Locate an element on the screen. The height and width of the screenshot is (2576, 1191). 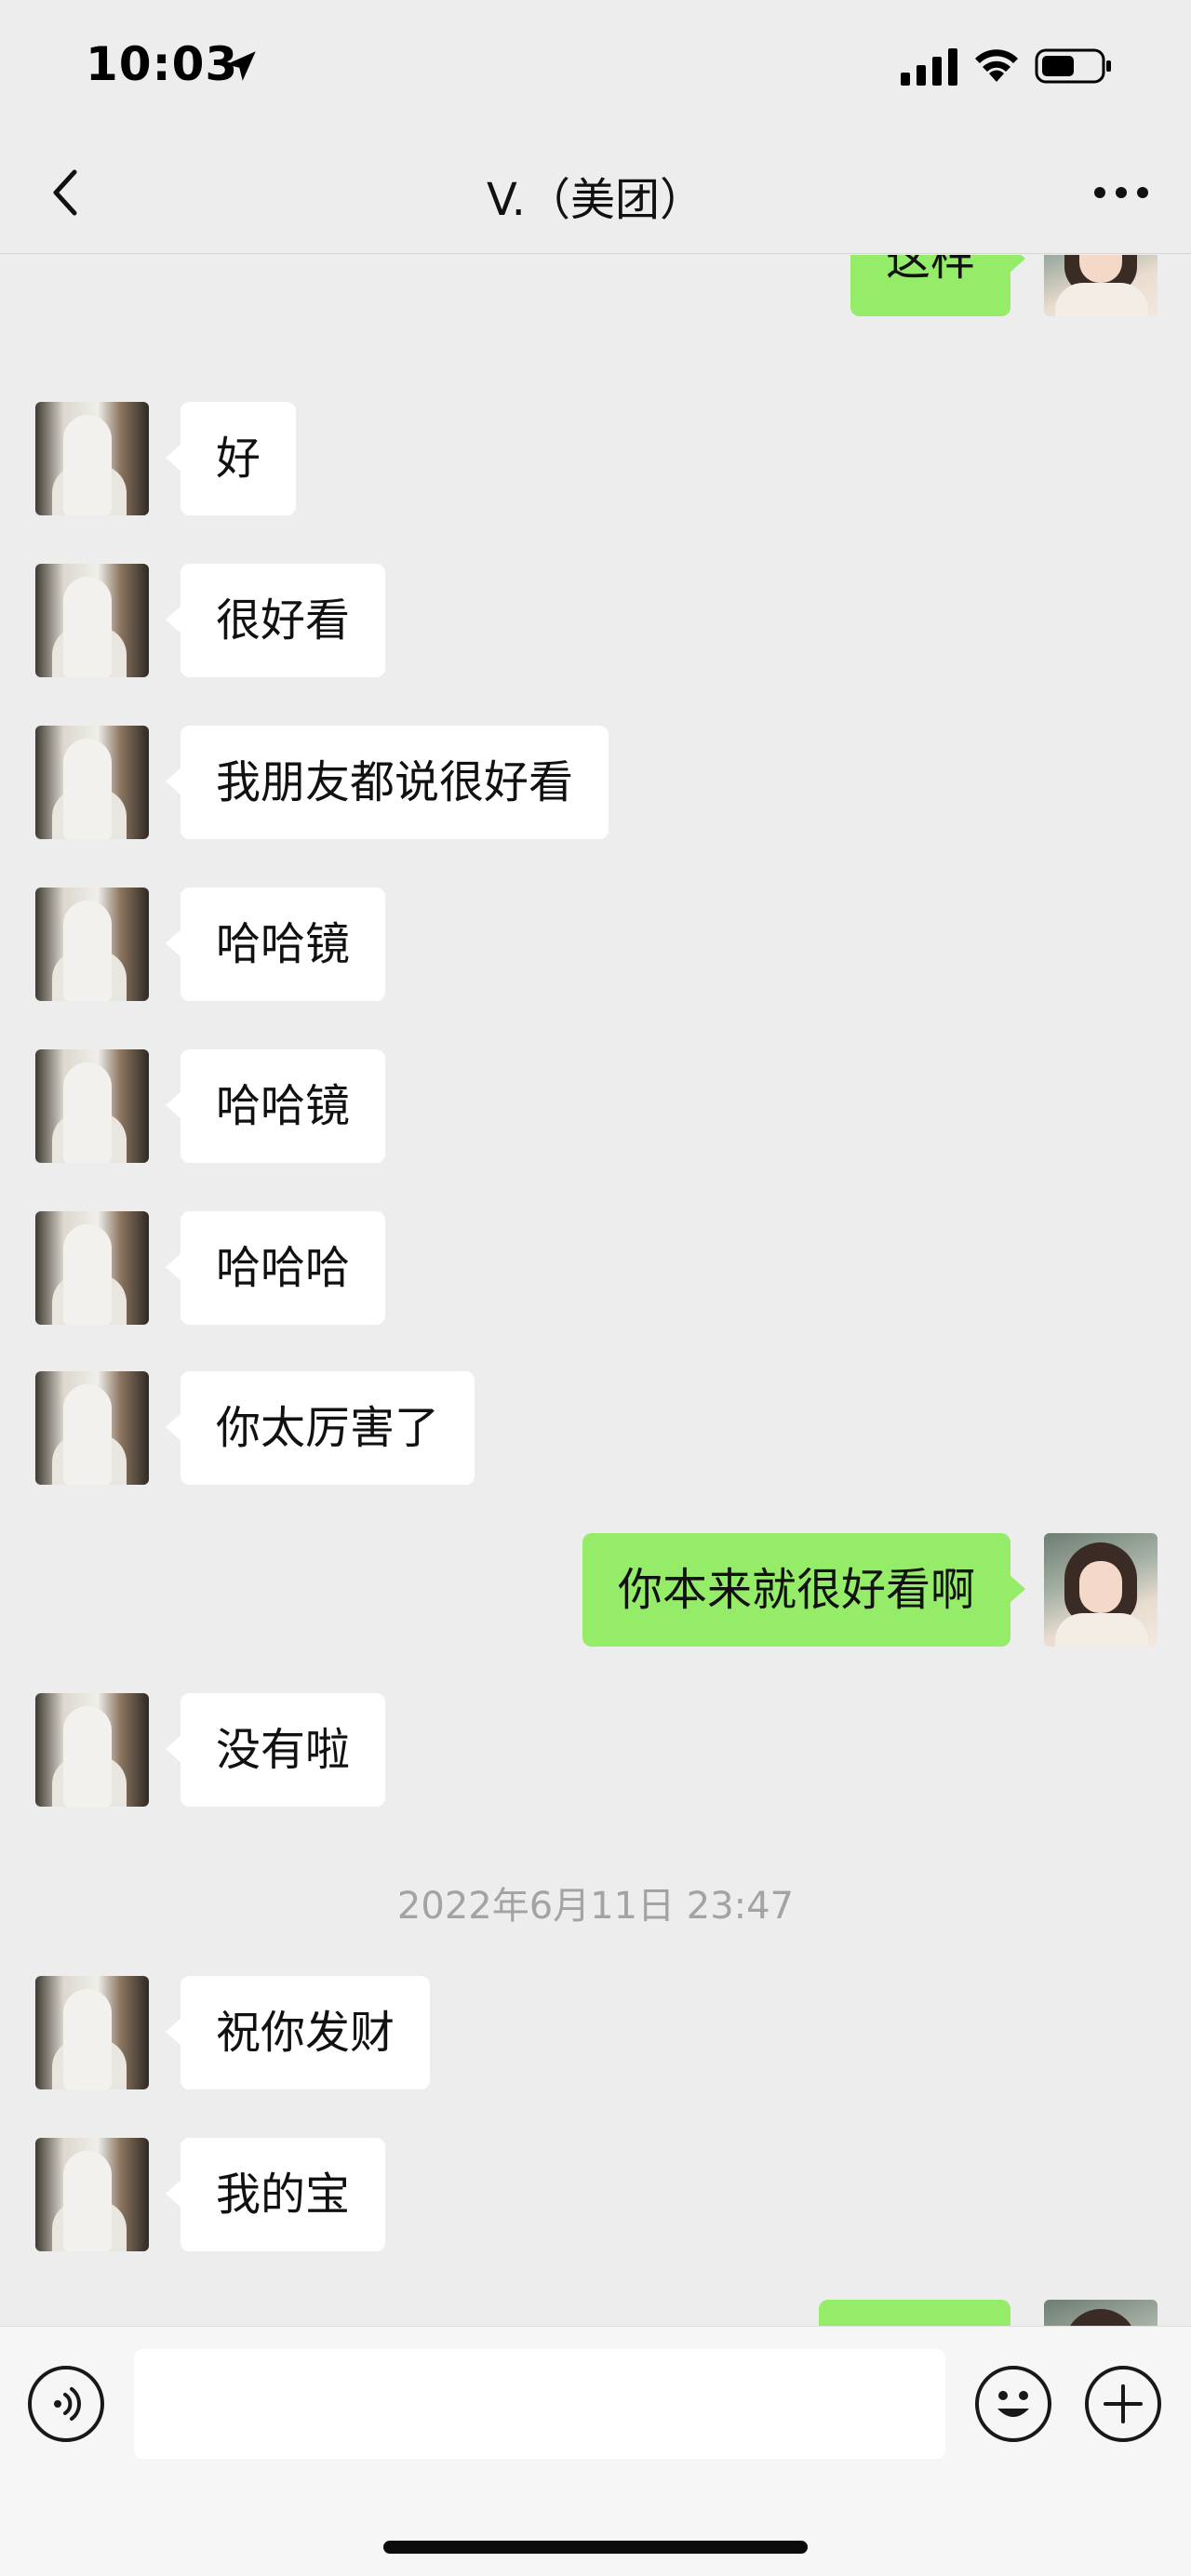
message-row-incoming: 你太厉害了 is located at coordinates (595, 1429).